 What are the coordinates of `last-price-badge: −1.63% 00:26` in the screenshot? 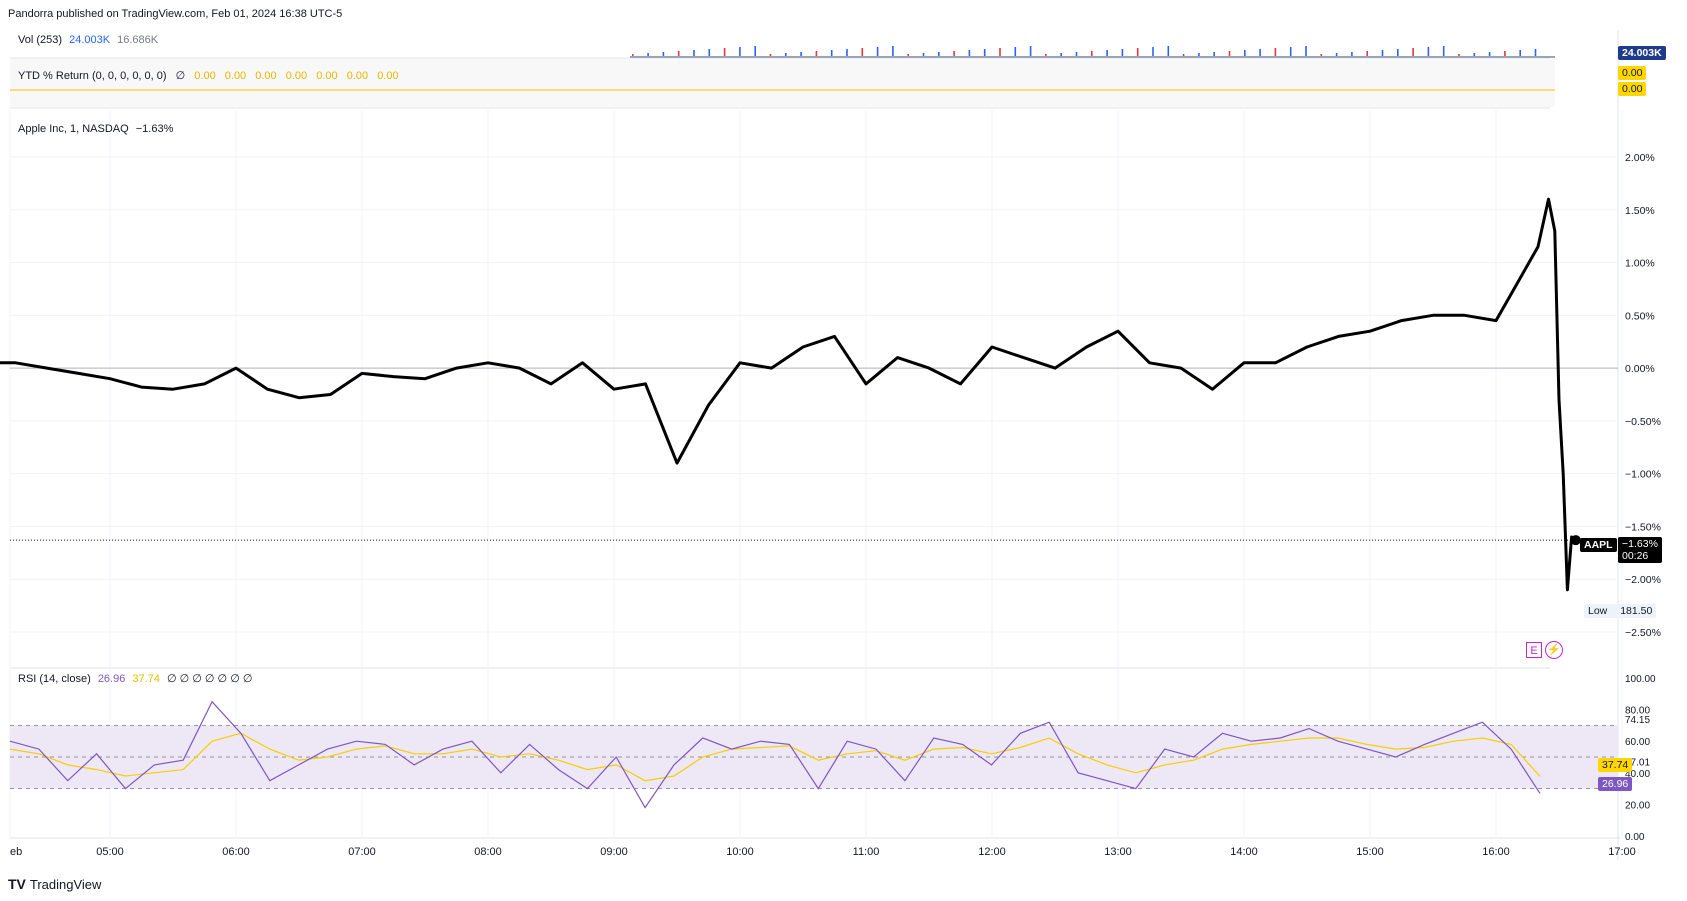 It's located at (1640, 550).